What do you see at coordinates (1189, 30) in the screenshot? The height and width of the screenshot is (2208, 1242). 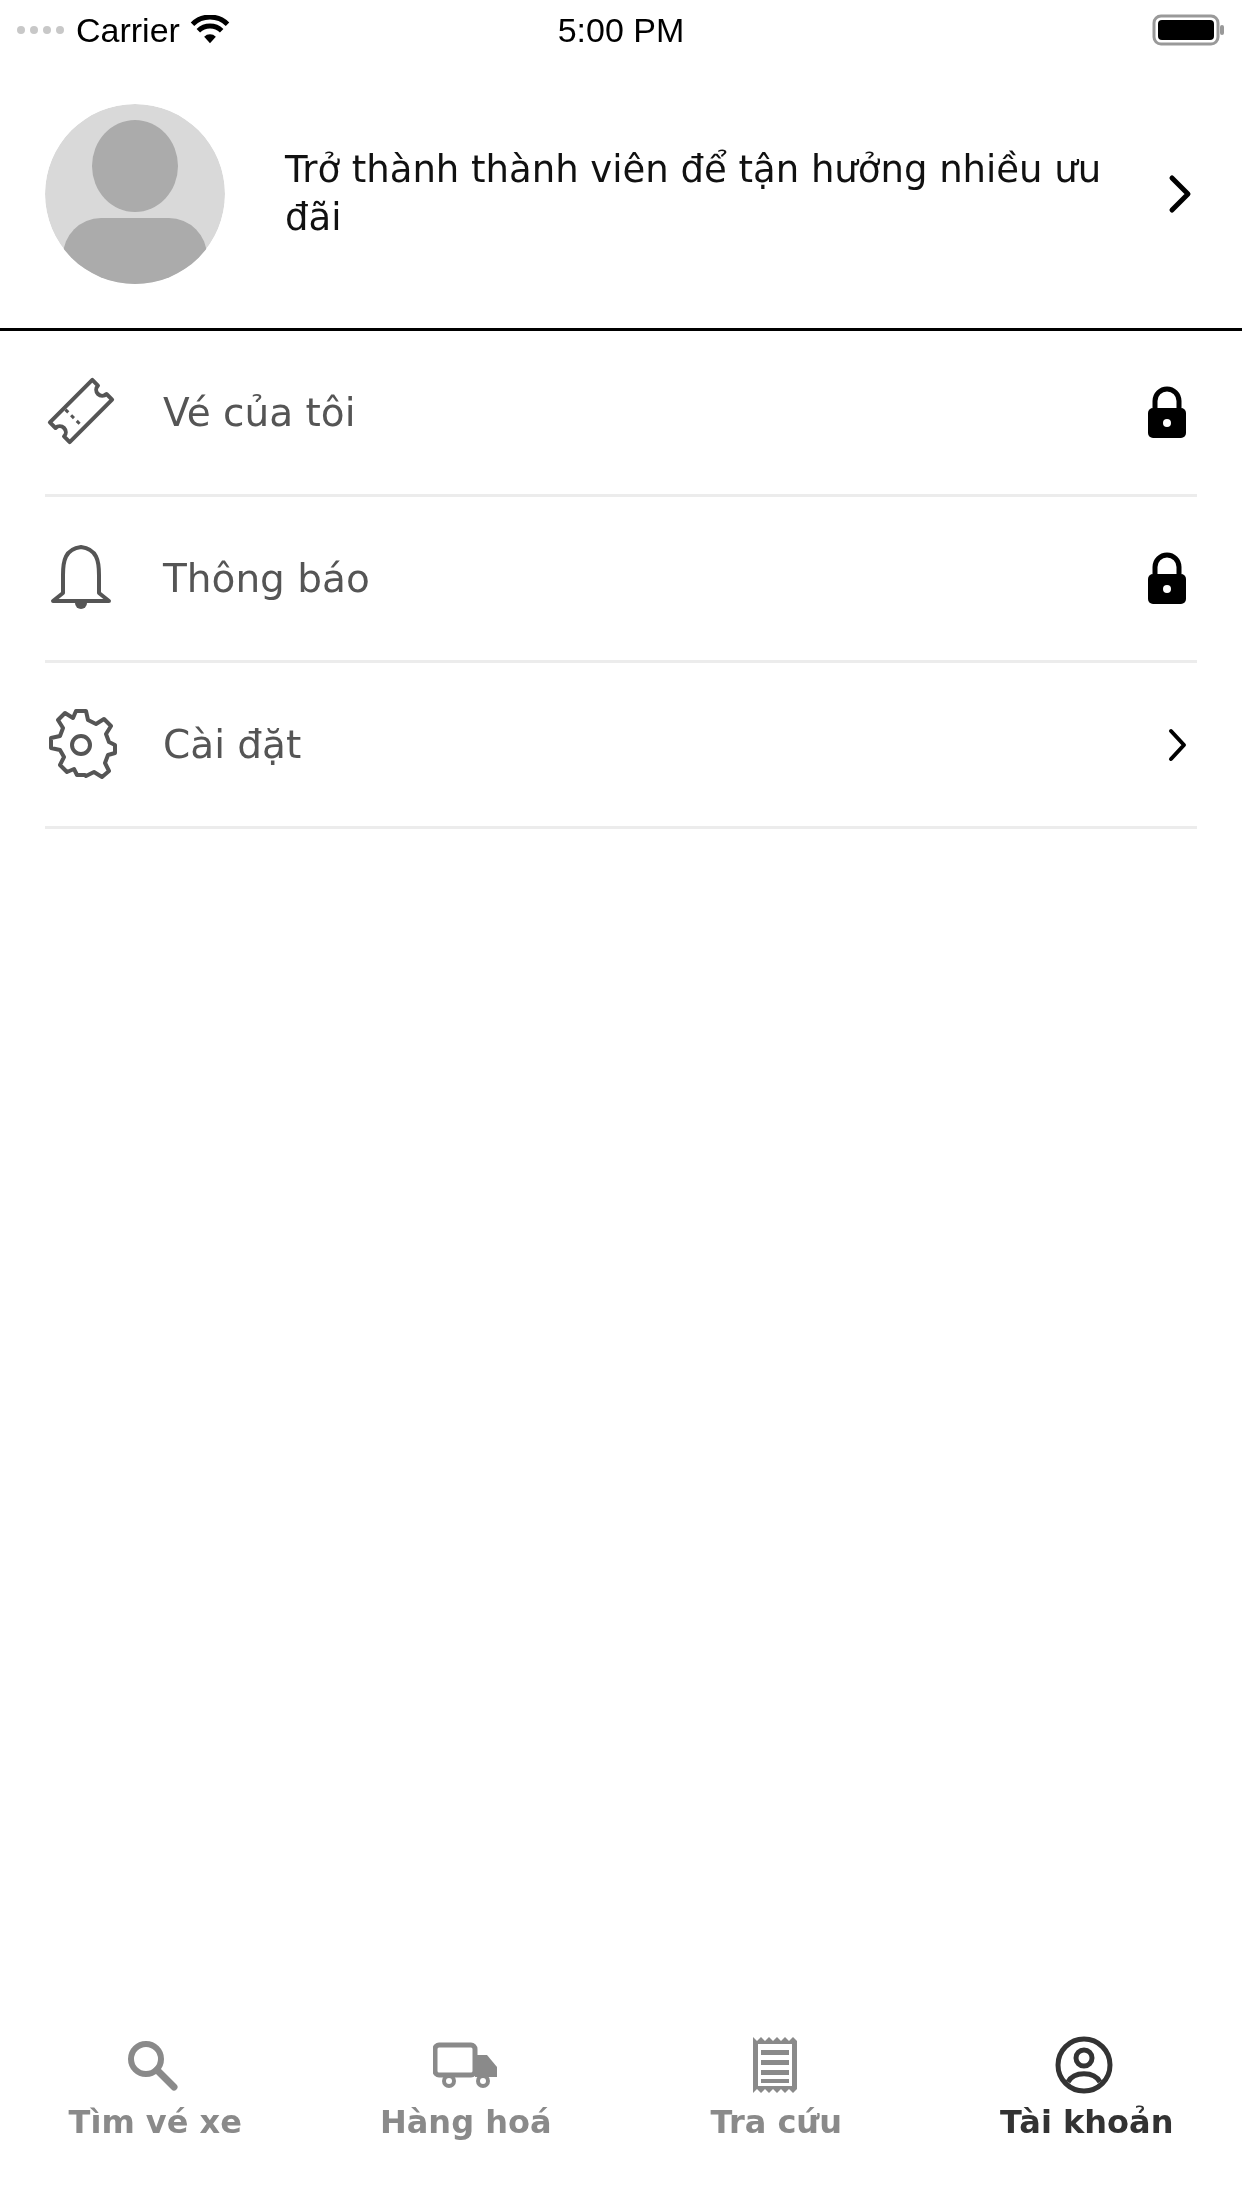 I see `battery-icon` at bounding box center [1189, 30].